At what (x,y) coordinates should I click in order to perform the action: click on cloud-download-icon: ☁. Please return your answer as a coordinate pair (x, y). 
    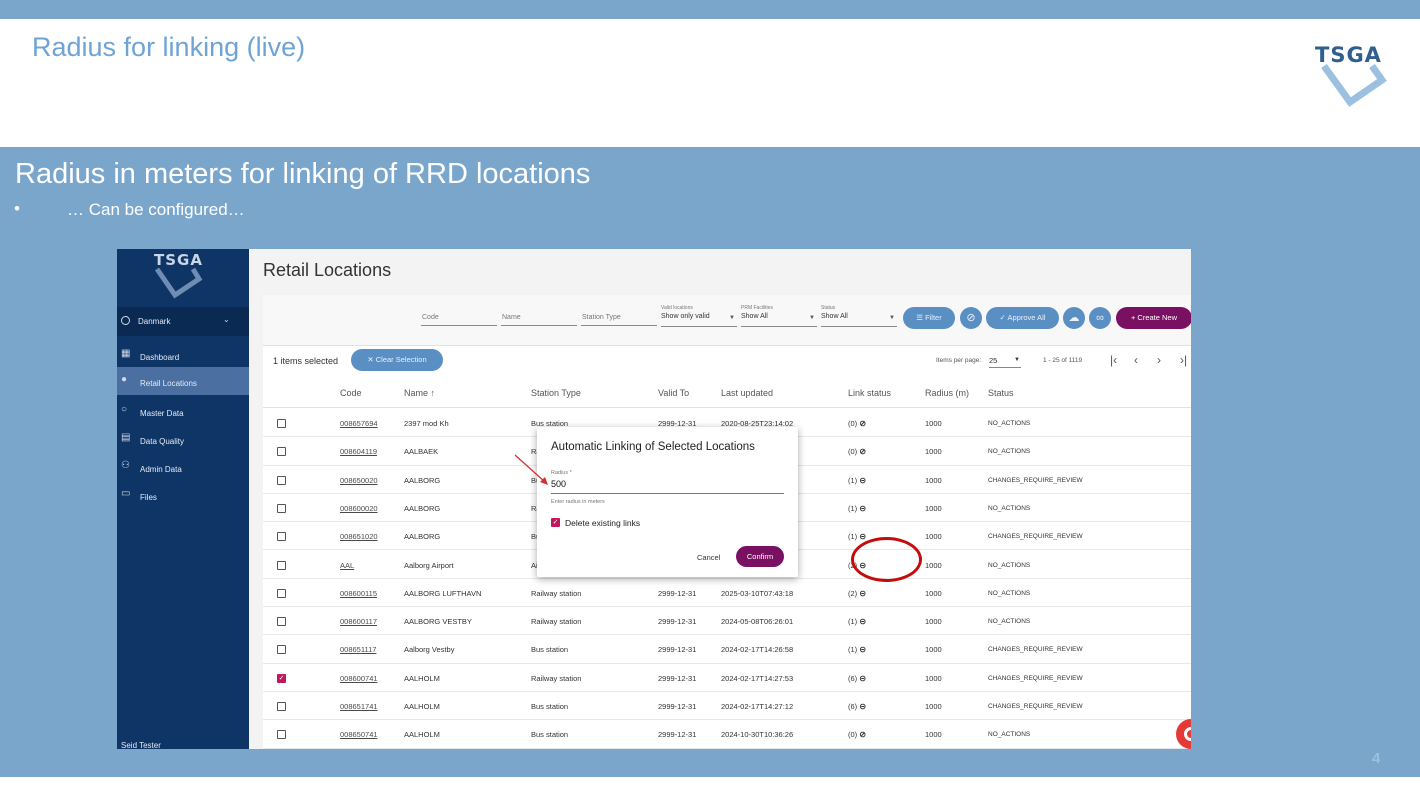
    Looking at the image, I should click on (1074, 318).